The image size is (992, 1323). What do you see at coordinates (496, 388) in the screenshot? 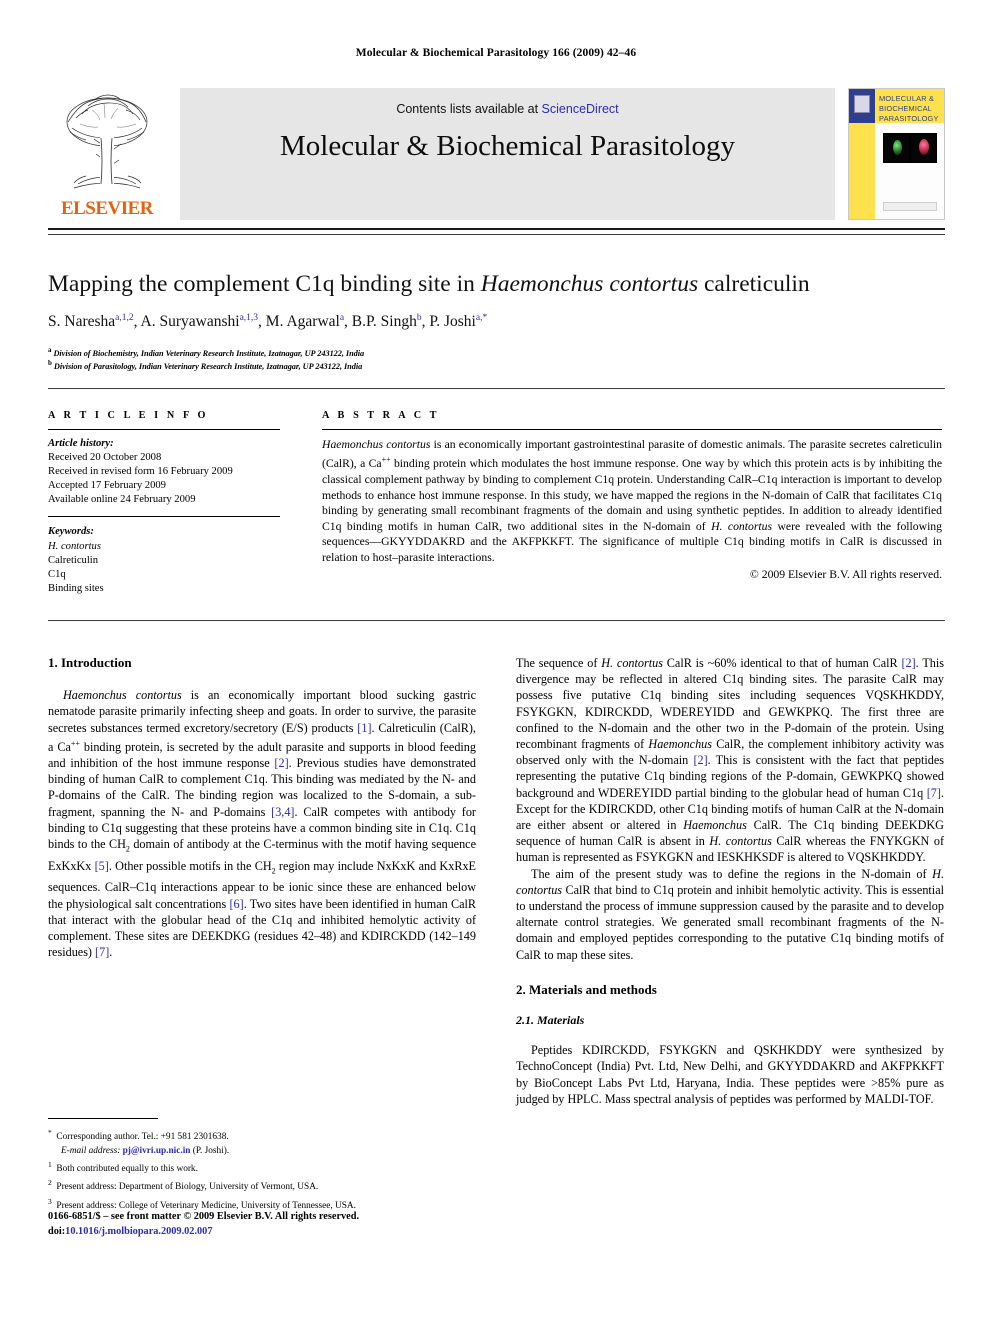
I see `infoblock-rule-top` at bounding box center [496, 388].